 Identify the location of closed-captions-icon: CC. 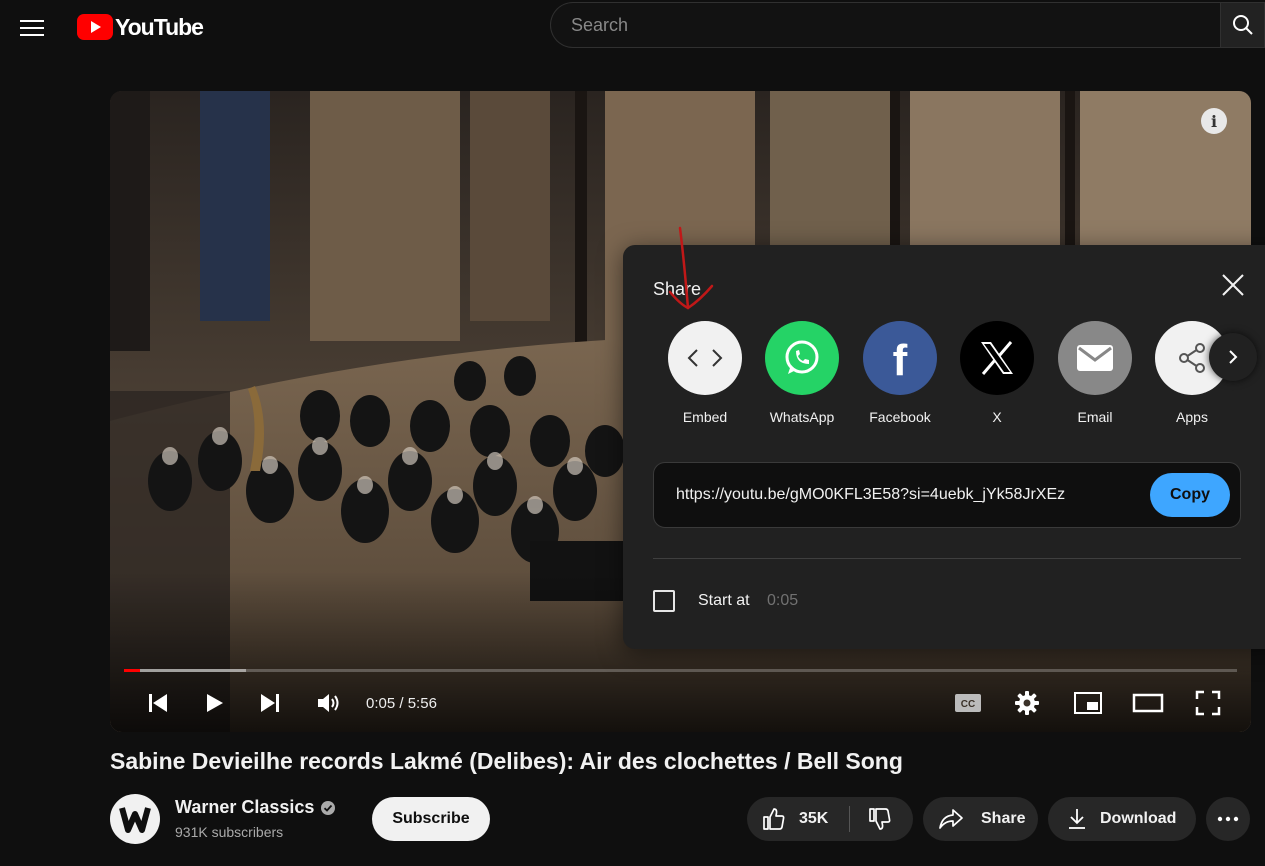
(968, 703).